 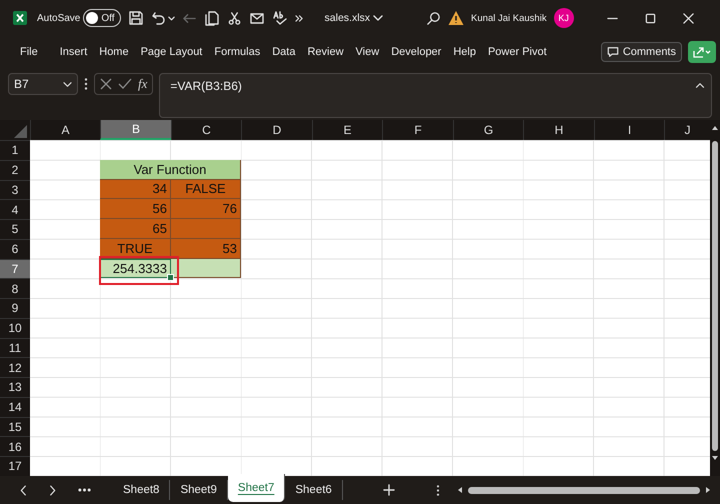 What do you see at coordinates (206, 209) in the screenshot?
I see `table-cell: 76` at bounding box center [206, 209].